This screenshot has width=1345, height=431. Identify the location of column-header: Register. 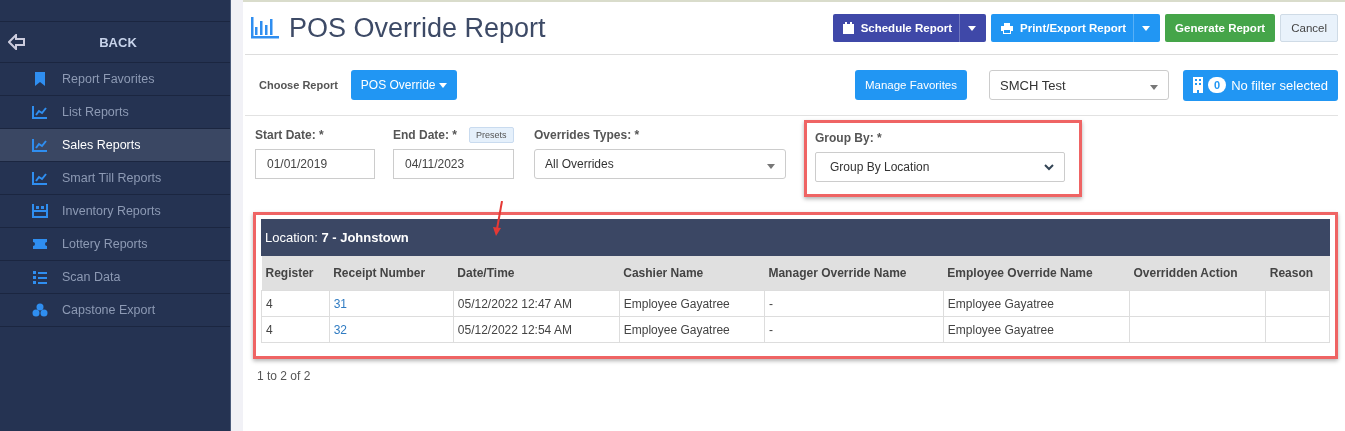
(295, 273).